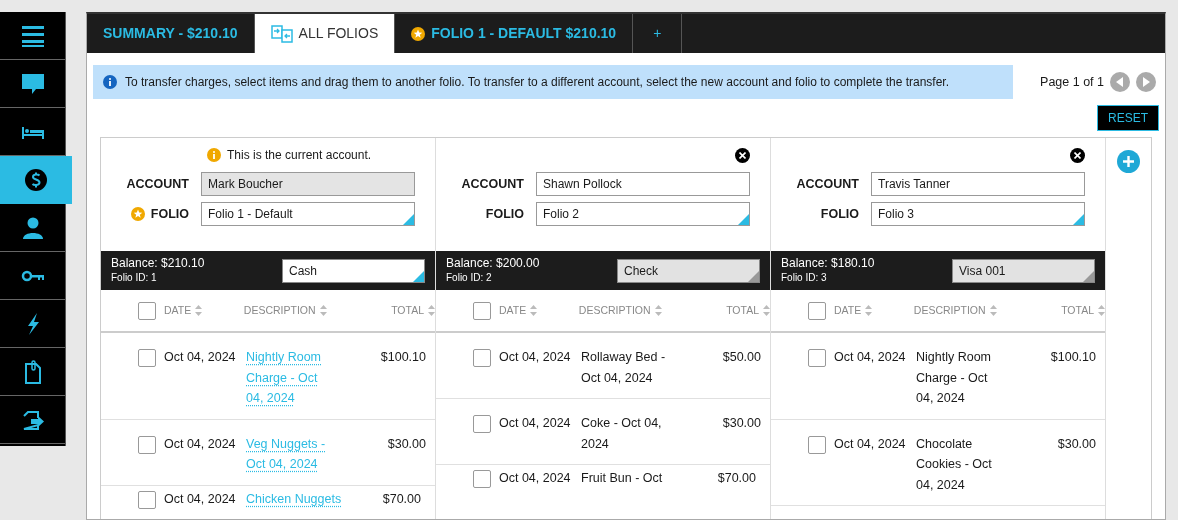 The height and width of the screenshot is (520, 1178). What do you see at coordinates (978, 184) in the screenshot?
I see `account-field: Travis Tanner` at bounding box center [978, 184].